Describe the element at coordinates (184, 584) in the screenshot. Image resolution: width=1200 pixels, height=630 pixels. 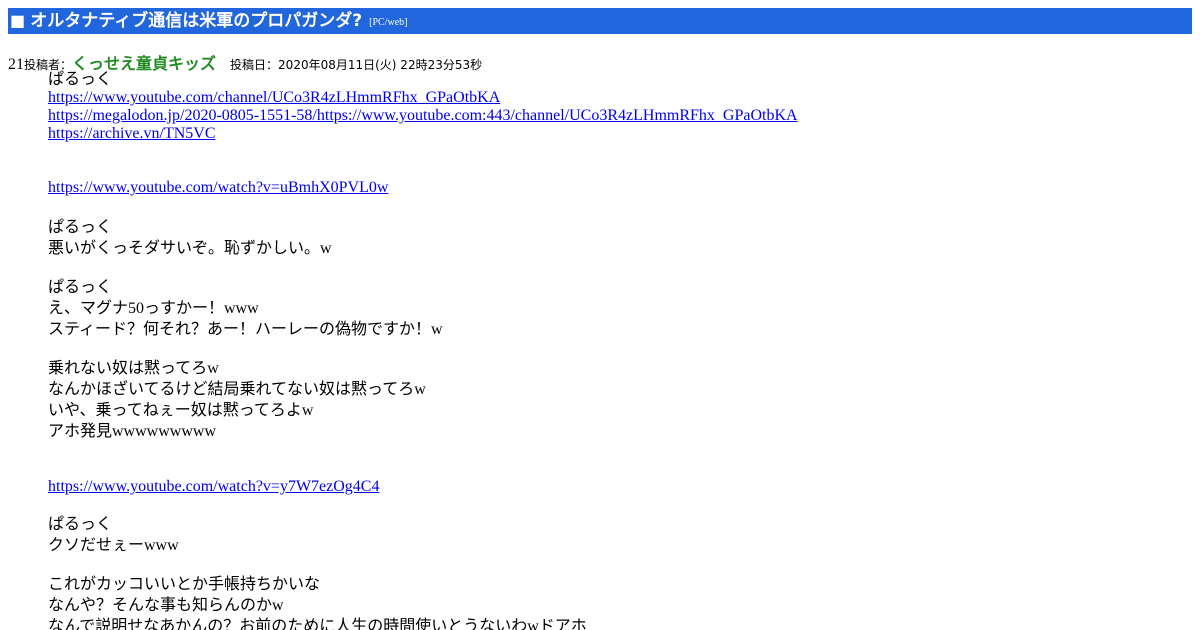
I see `comment-line: これがカッコいいとか手帳持ちかいな` at that location.